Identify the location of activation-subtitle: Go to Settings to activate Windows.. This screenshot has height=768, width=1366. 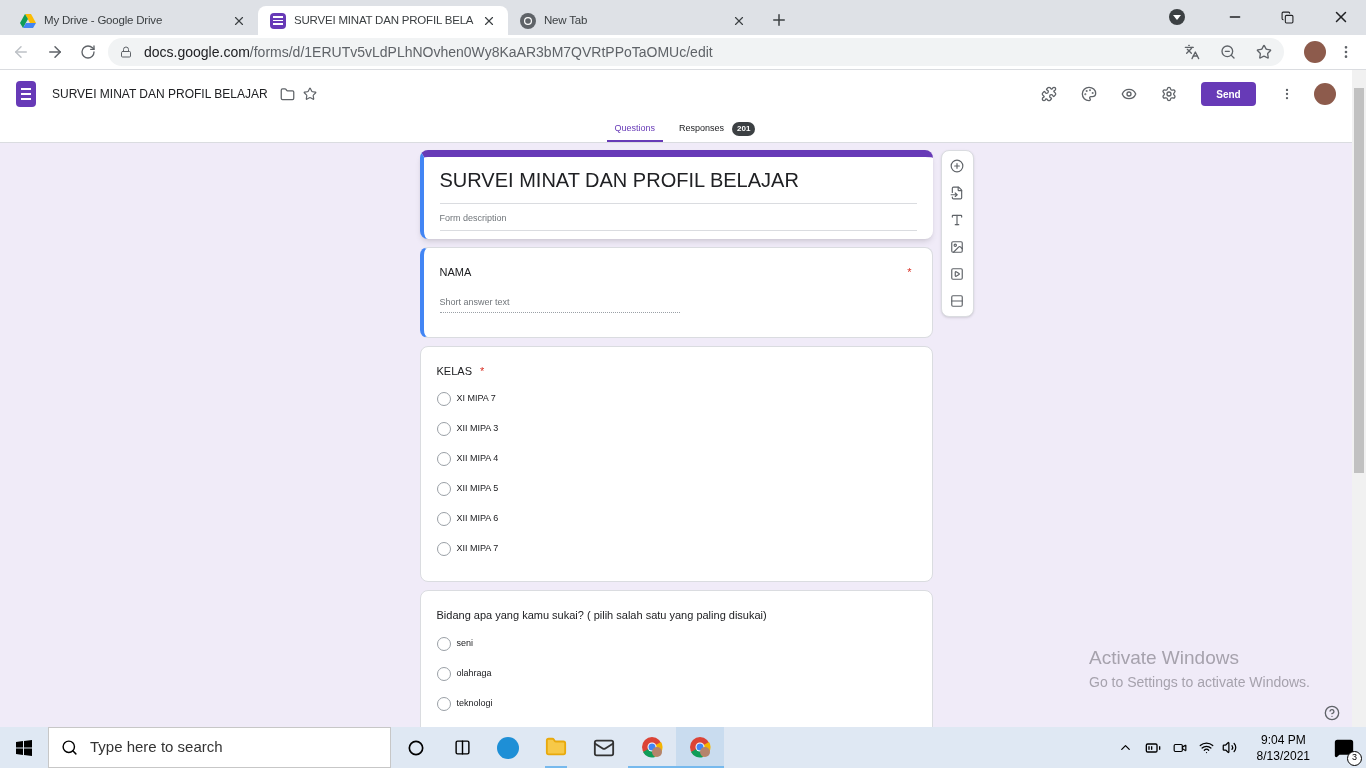
(1199, 682).